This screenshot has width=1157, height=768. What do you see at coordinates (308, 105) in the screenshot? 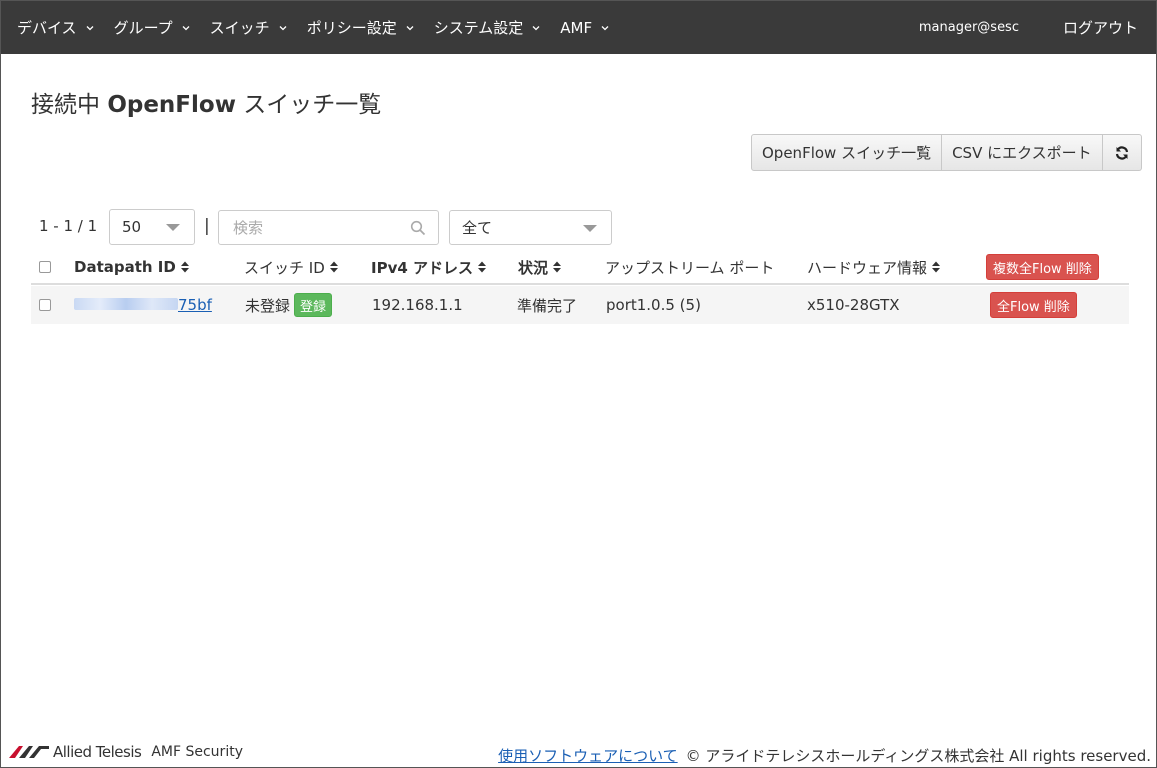
I see `page-title-suffix: スイッチ一覧` at bounding box center [308, 105].